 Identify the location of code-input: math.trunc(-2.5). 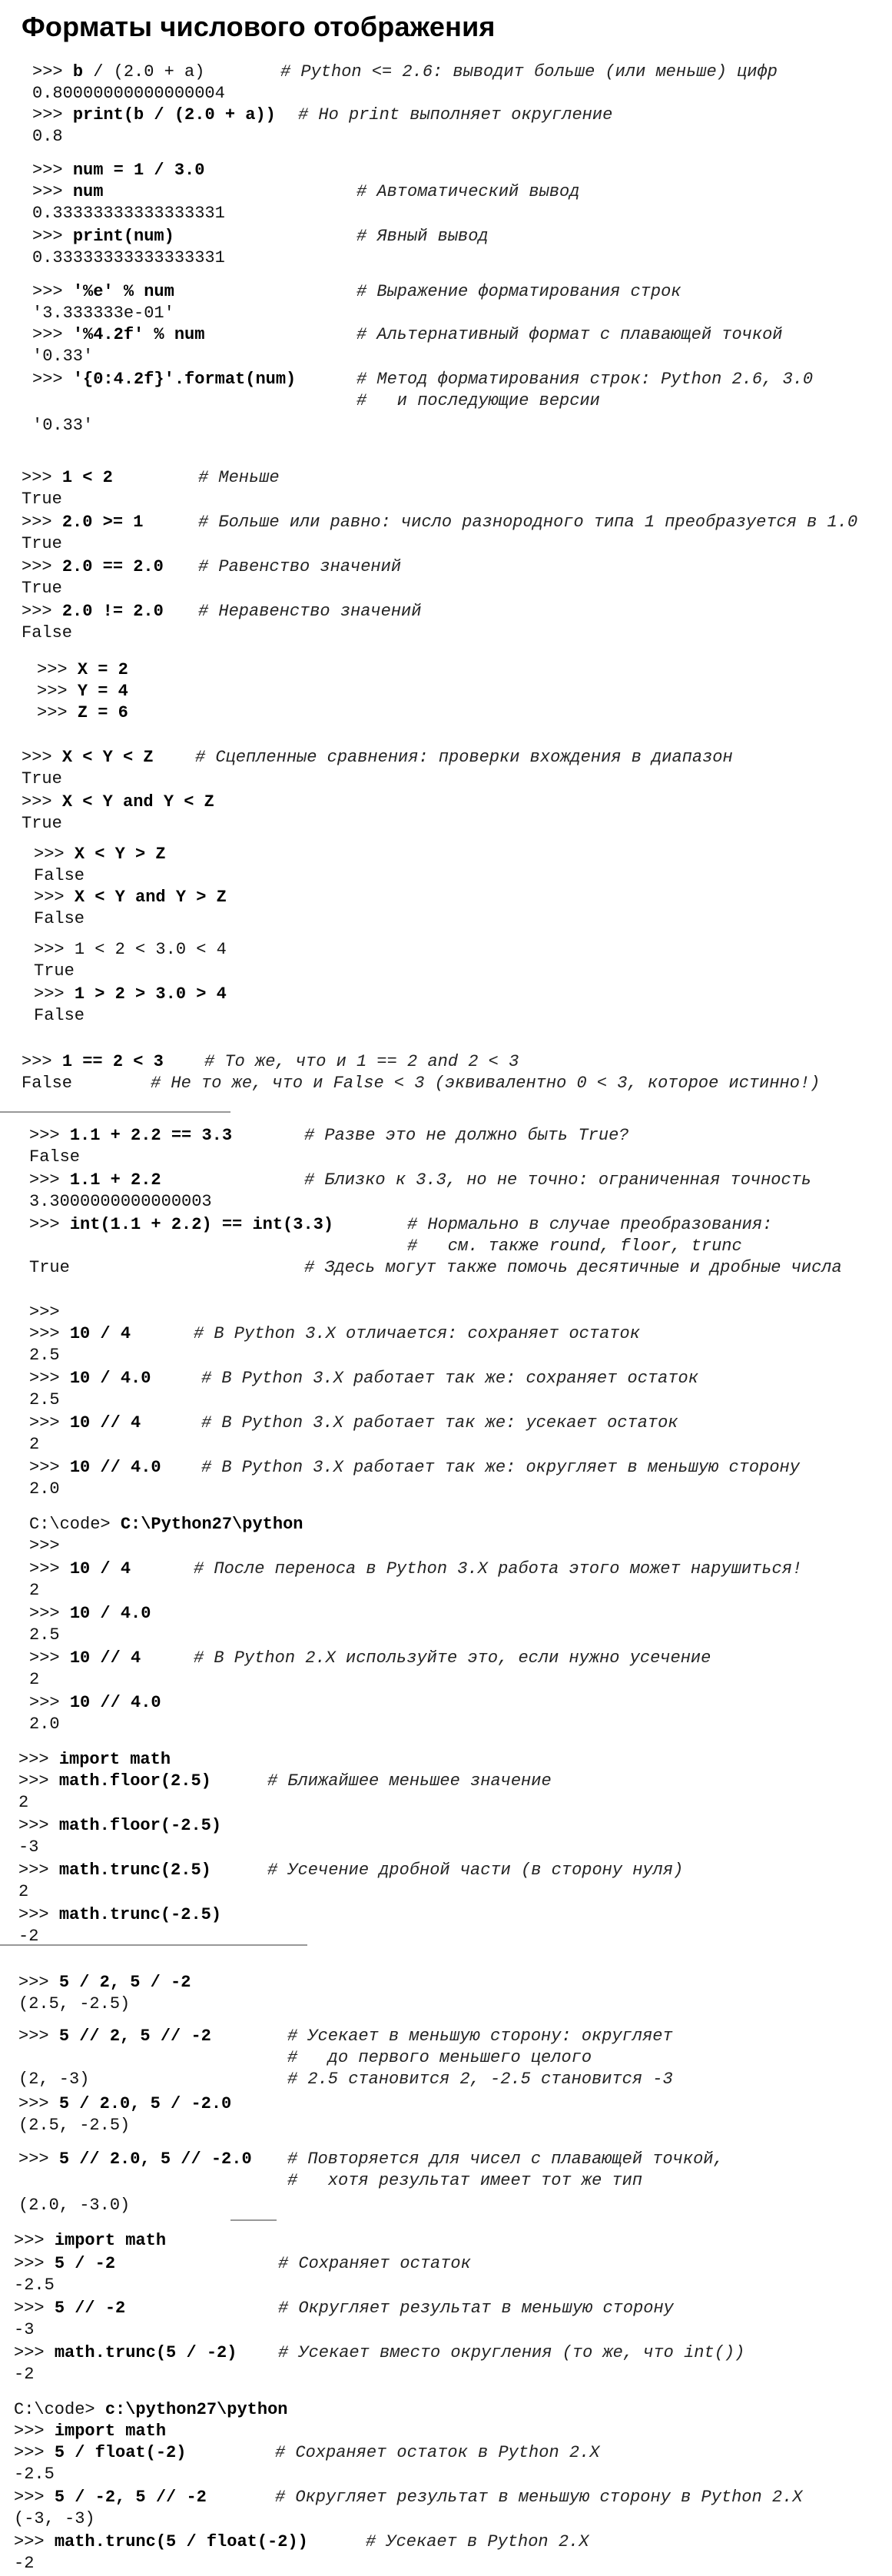
(140, 1915).